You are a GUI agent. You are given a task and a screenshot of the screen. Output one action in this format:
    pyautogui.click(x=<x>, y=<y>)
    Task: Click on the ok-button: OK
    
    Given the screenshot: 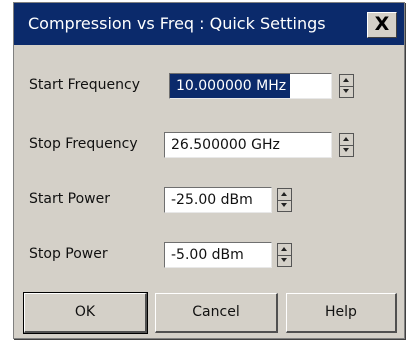 What is the action you would take?
    pyautogui.click(x=85, y=313)
    